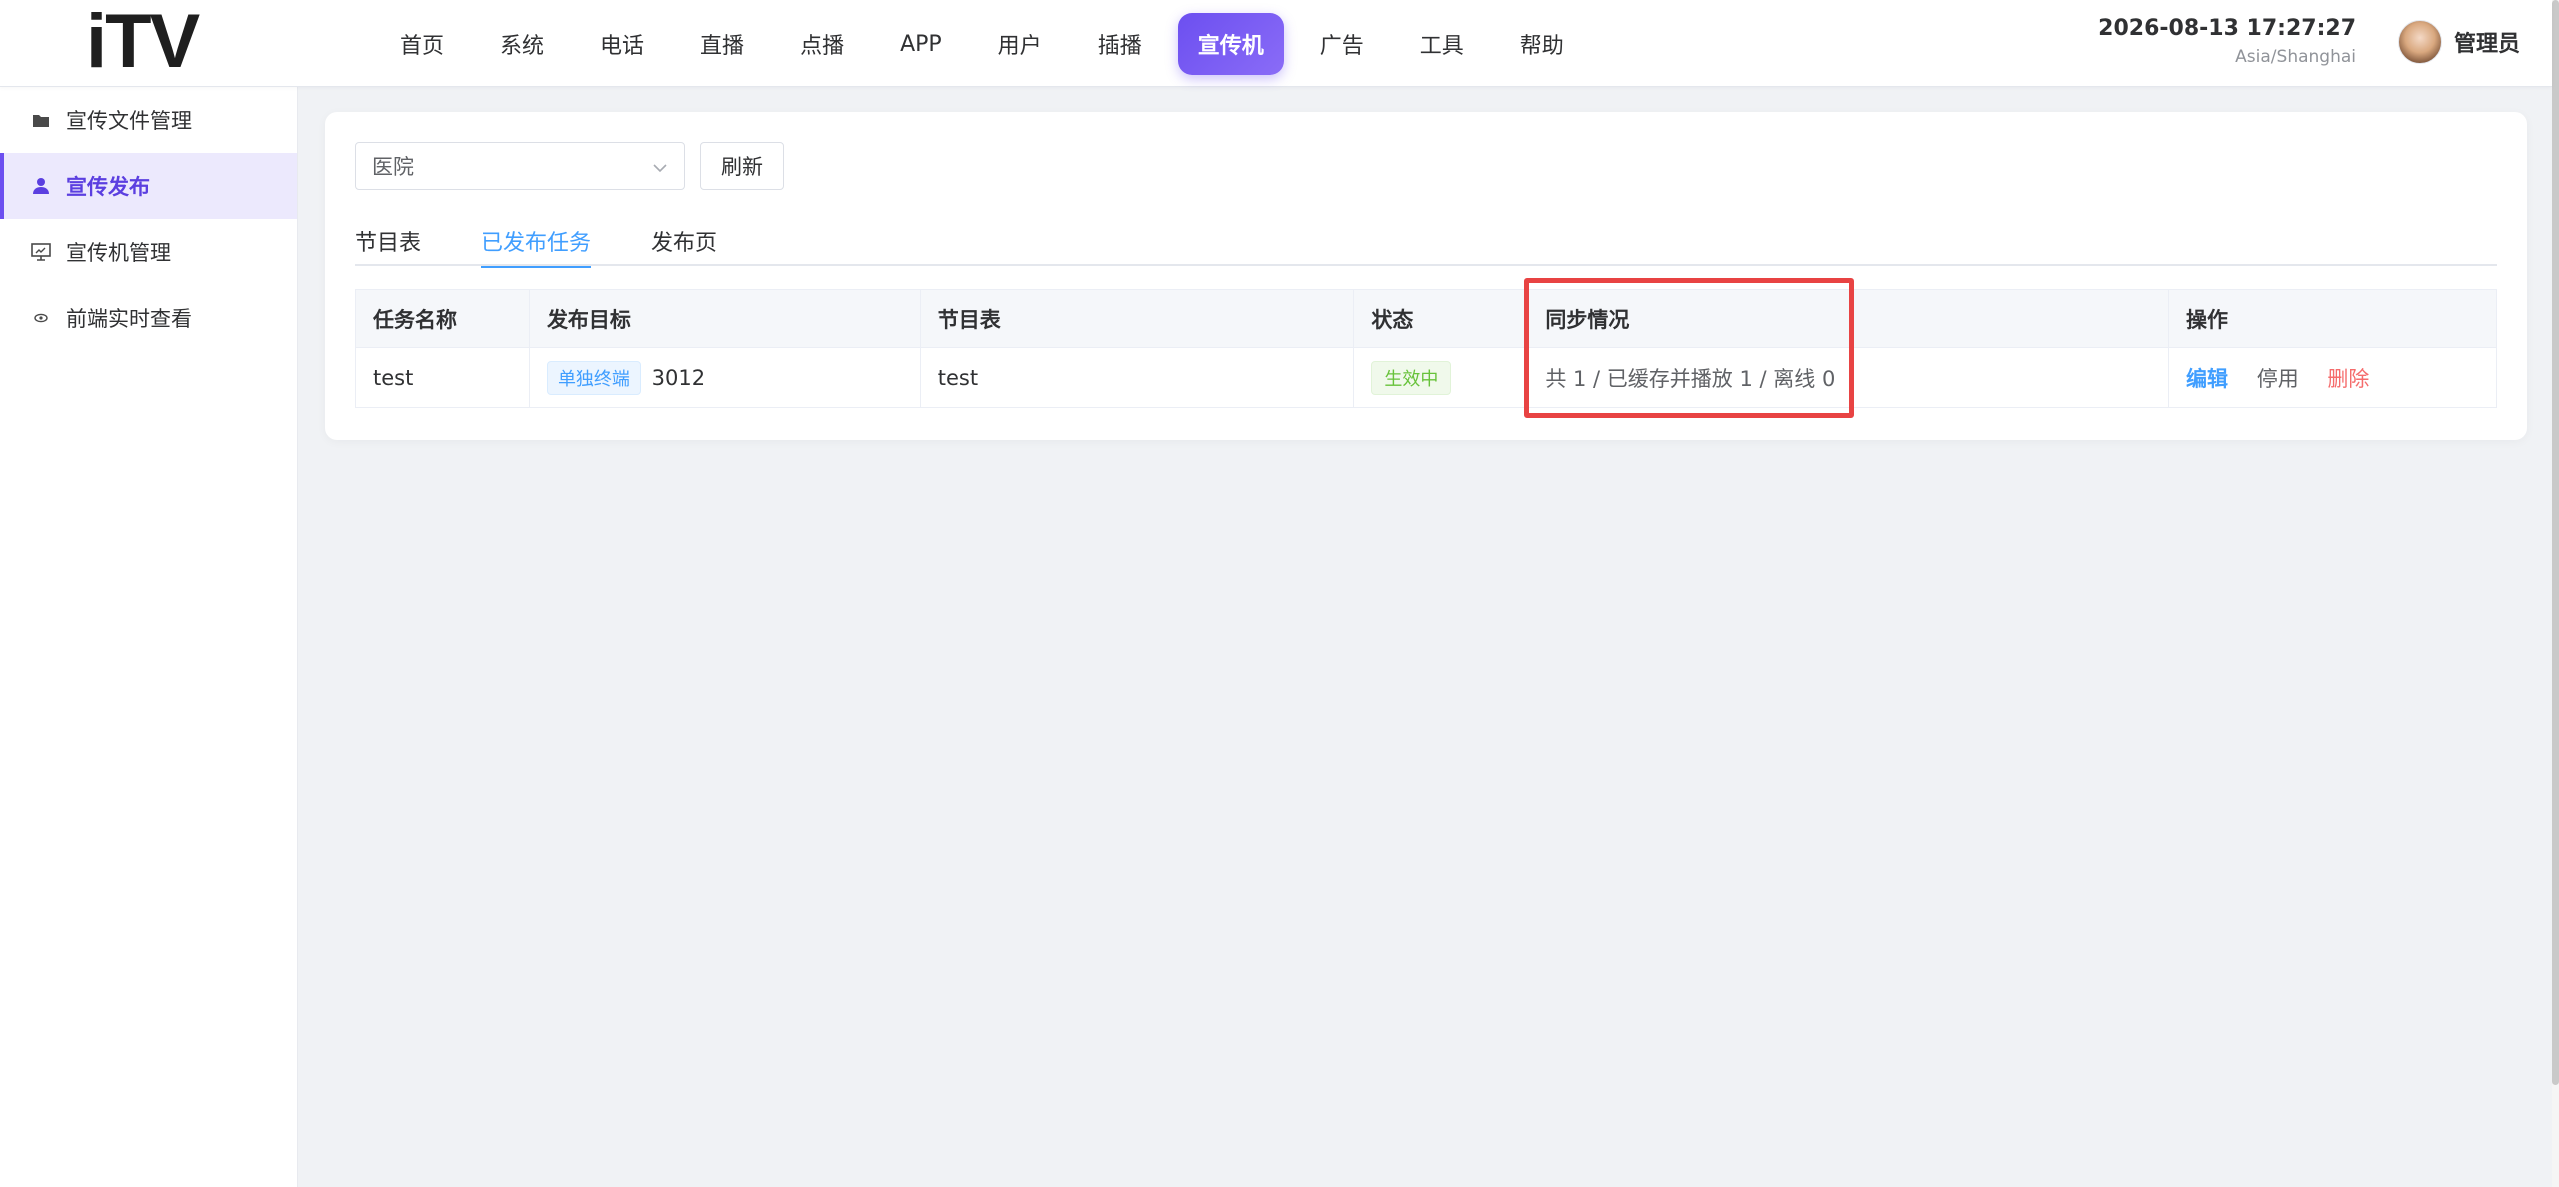 This screenshot has height=1187, width=2559. What do you see at coordinates (151, 42) in the screenshot?
I see `itv-logo: iTV` at bounding box center [151, 42].